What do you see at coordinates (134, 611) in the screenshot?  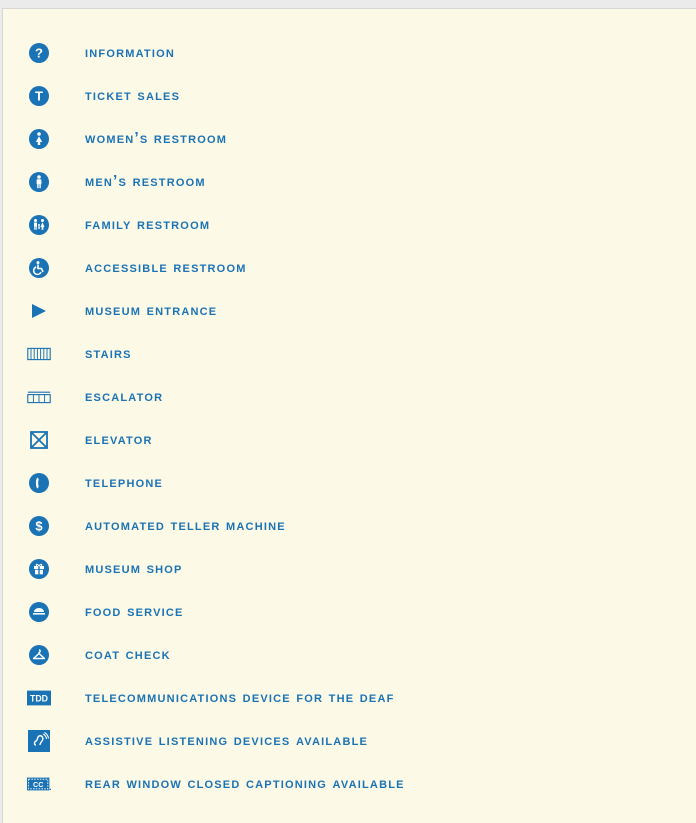 I see `legend-label: FOOD SERVICE` at bounding box center [134, 611].